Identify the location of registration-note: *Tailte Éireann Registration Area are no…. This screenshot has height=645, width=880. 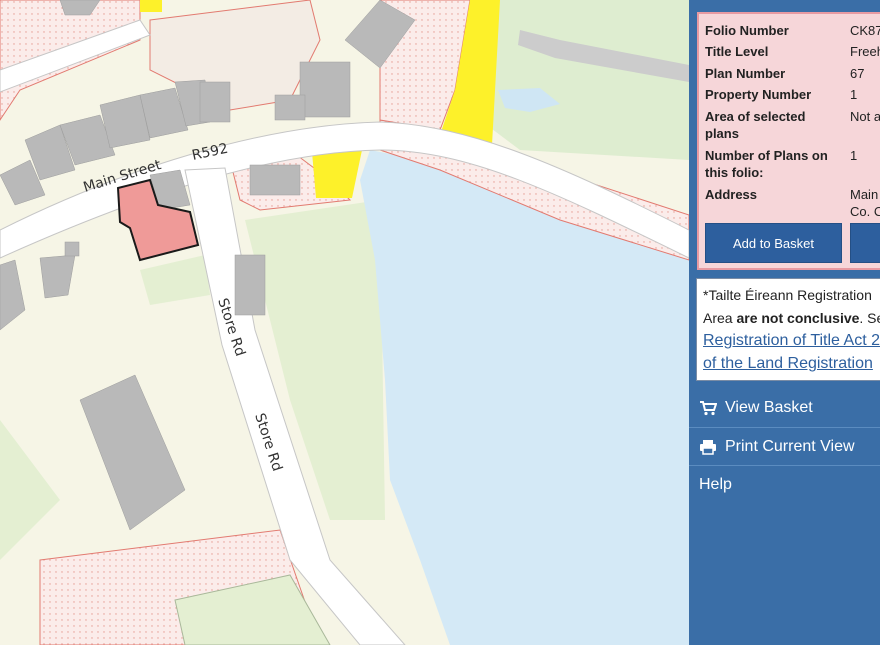
(788, 329).